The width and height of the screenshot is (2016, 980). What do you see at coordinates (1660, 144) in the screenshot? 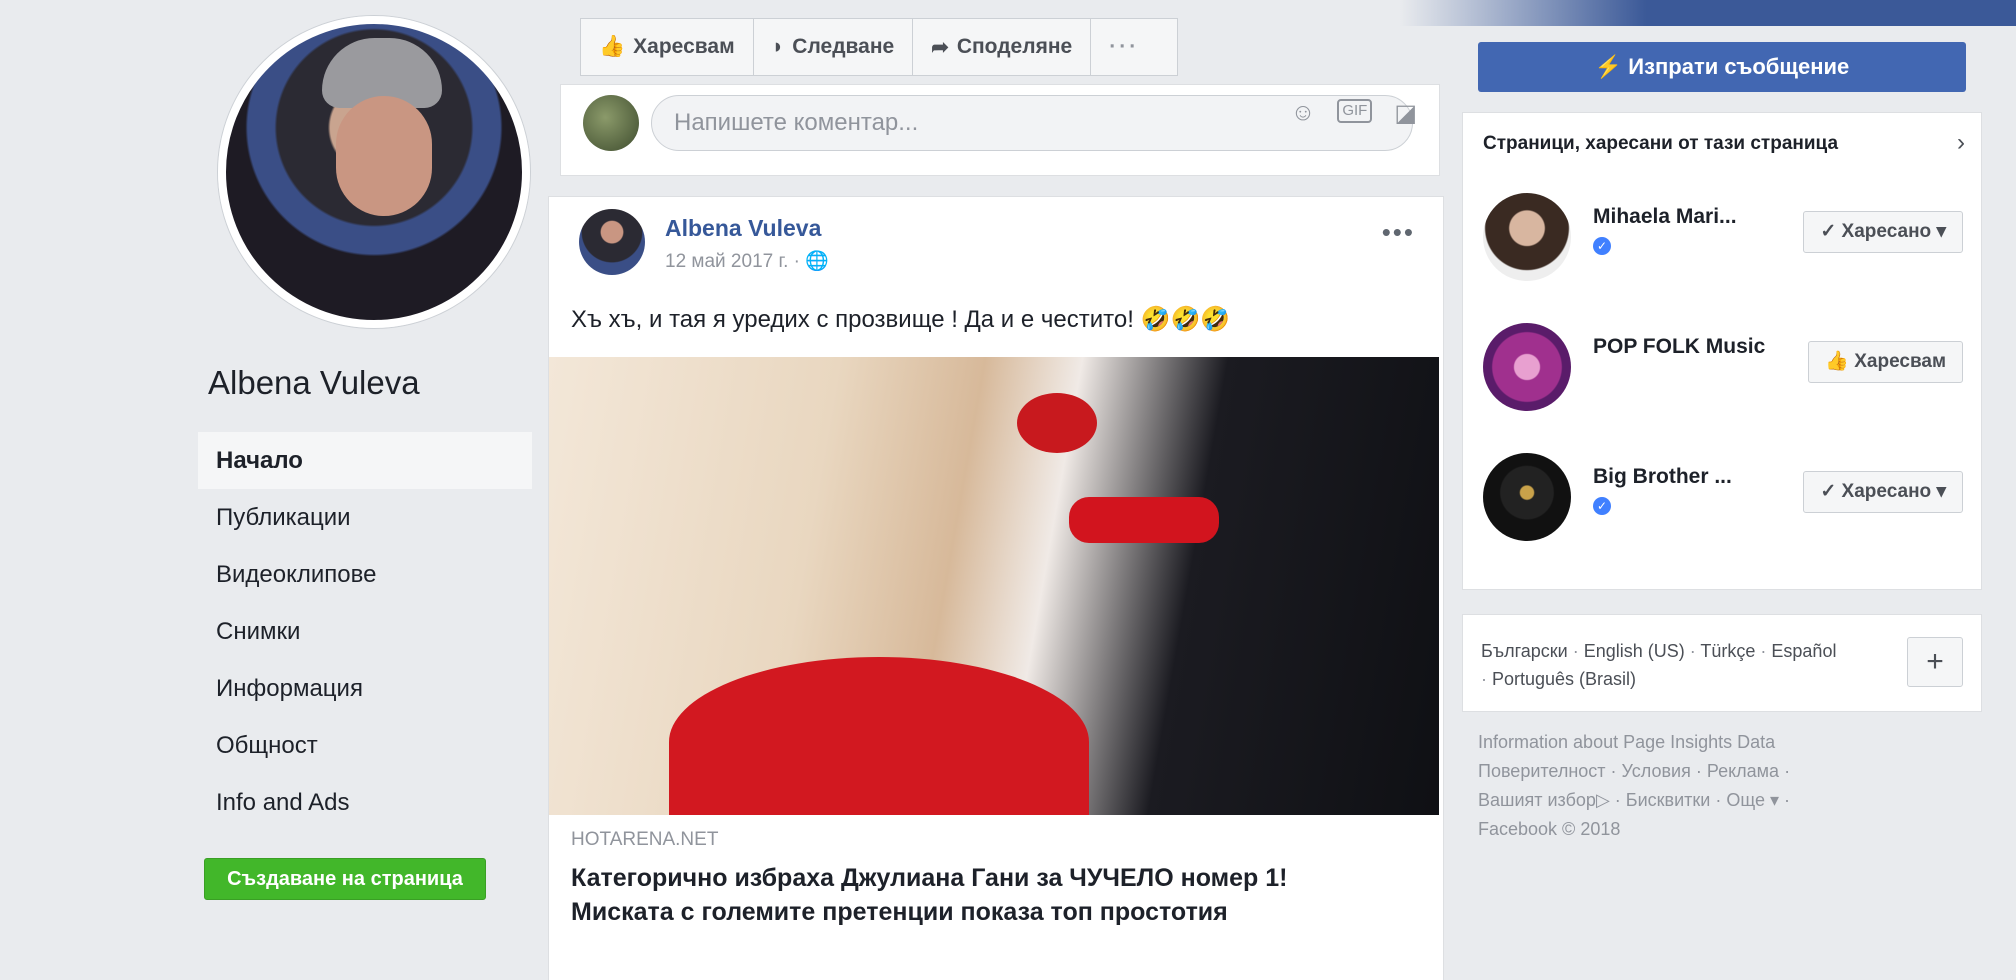
I see `liked-pages-title: Страници, харесани от тази страница` at bounding box center [1660, 144].